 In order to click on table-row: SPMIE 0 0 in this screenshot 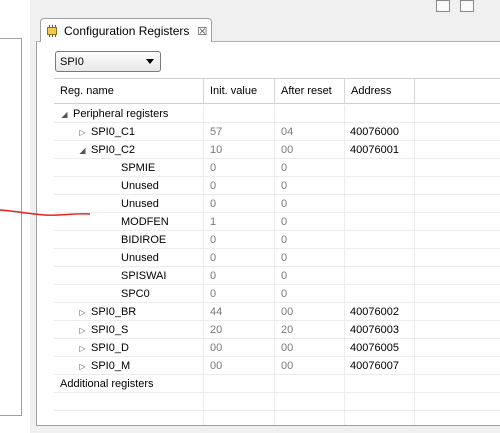, I will do `click(277, 168)`.